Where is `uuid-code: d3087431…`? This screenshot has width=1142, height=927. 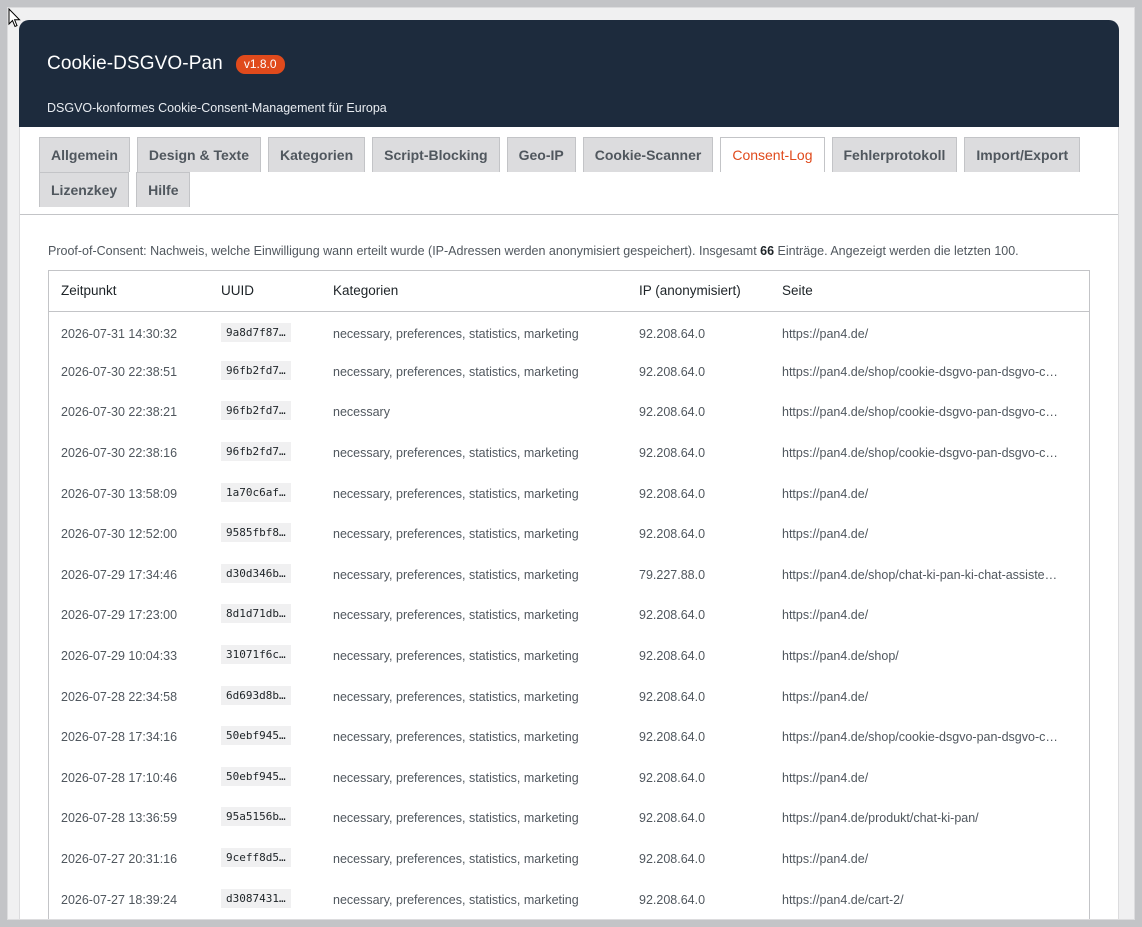
uuid-code: d3087431… is located at coordinates (256, 898).